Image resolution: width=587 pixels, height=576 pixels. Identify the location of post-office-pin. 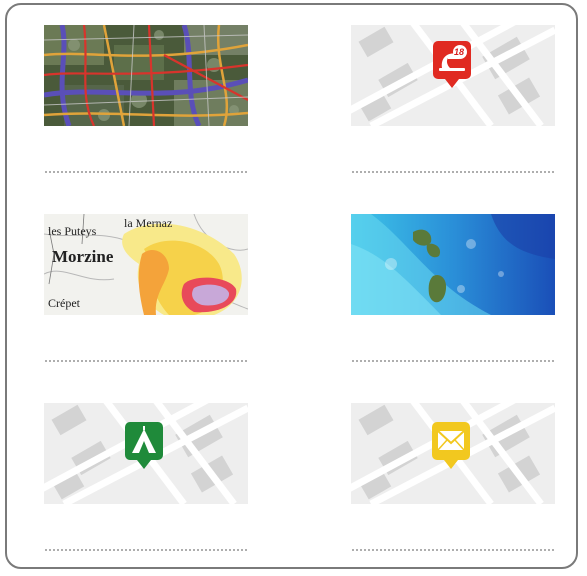
(453, 453).